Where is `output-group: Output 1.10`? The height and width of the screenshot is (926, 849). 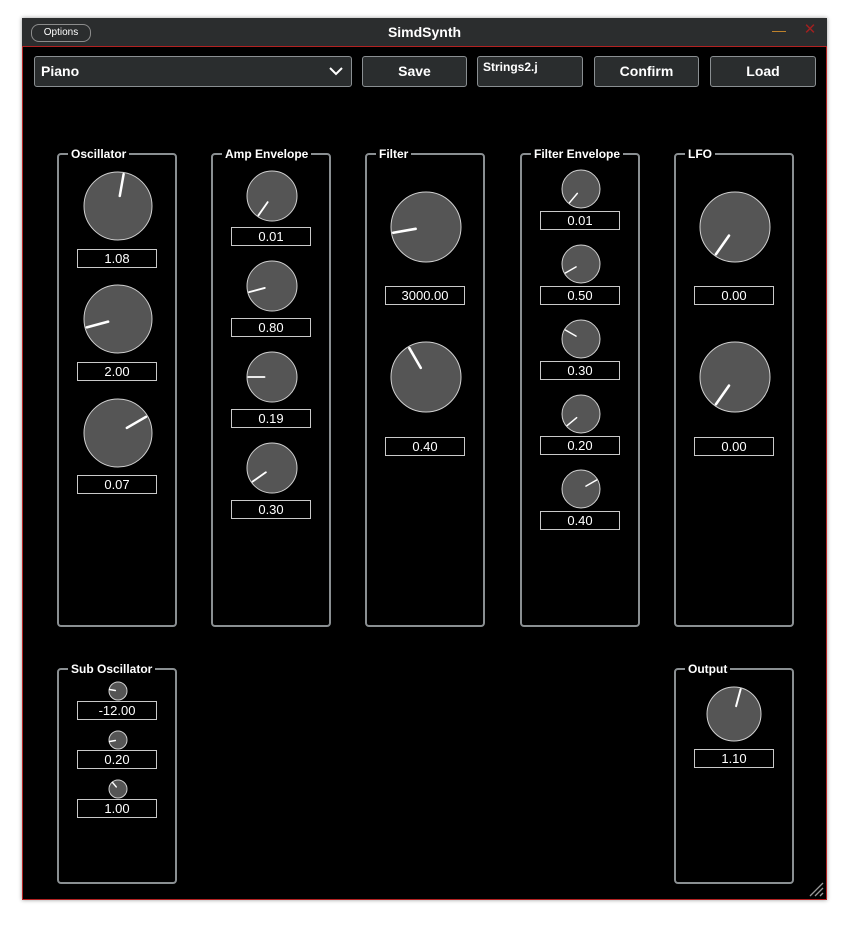
output-group: Output 1.10 is located at coordinates (734, 772).